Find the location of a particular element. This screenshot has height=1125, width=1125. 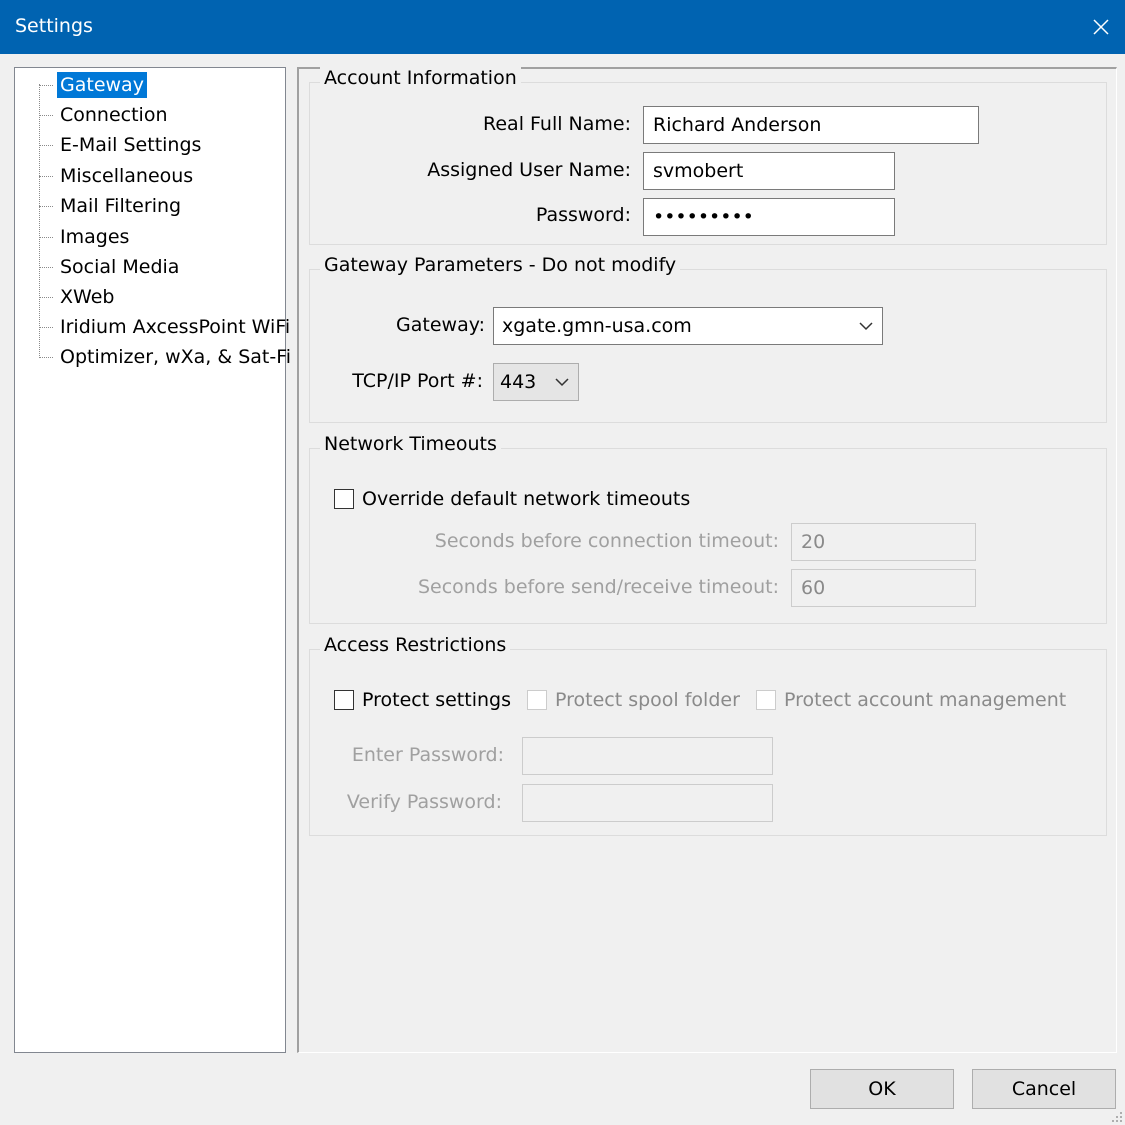

title-bar: Settings is located at coordinates (562, 27).